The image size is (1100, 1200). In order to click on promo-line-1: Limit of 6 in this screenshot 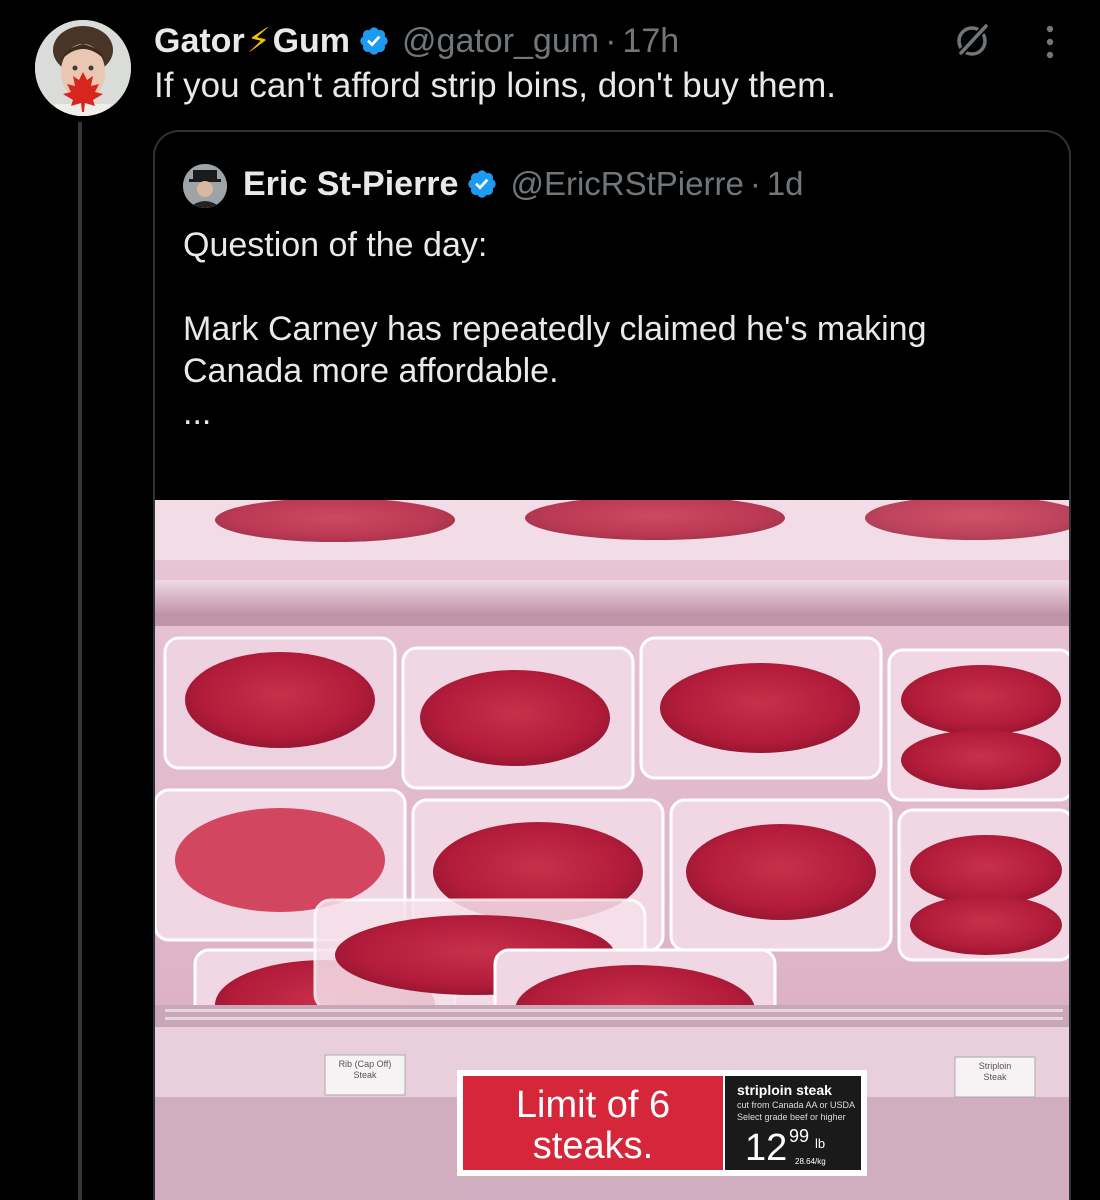, I will do `click(593, 1105)`.